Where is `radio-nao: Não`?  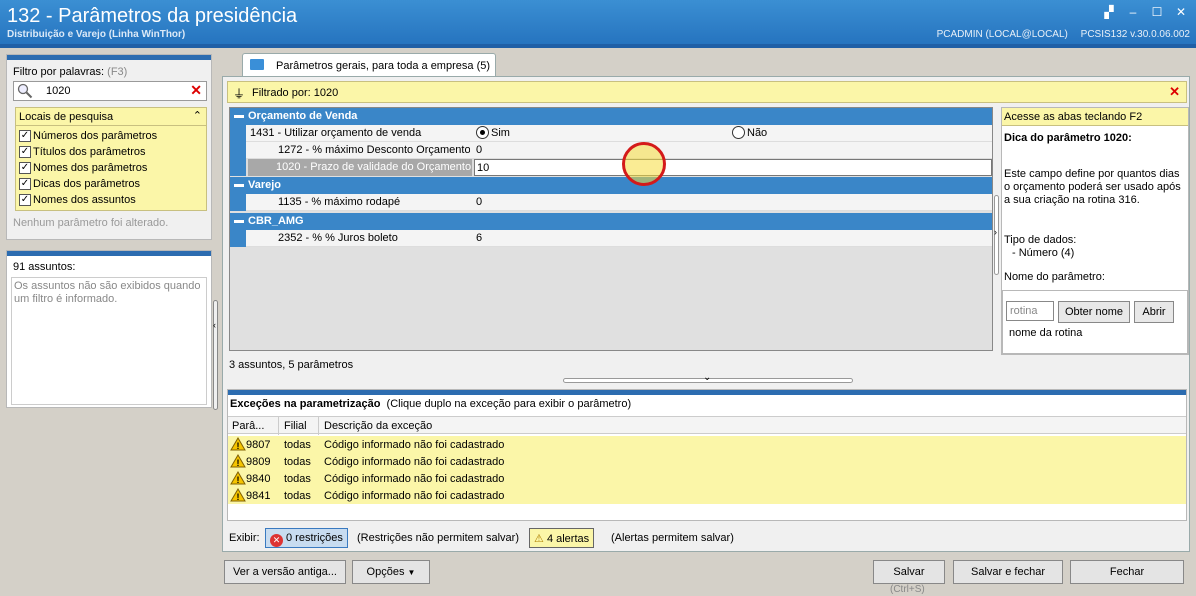
radio-nao: Não is located at coordinates (749, 132).